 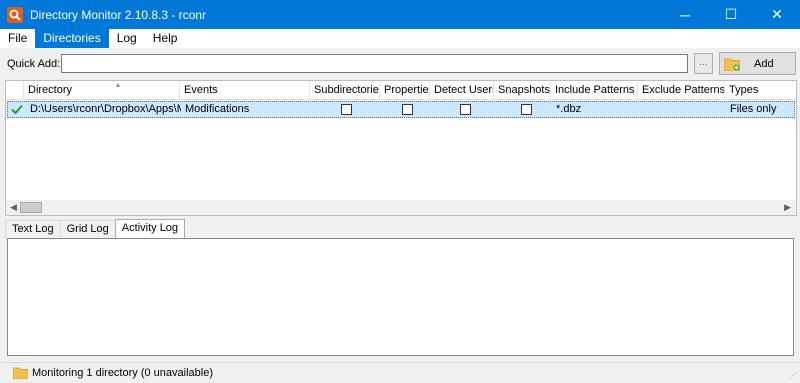 What do you see at coordinates (401, 207) in the screenshot?
I see `horizontal-scrollbar: ◀ ▶` at bounding box center [401, 207].